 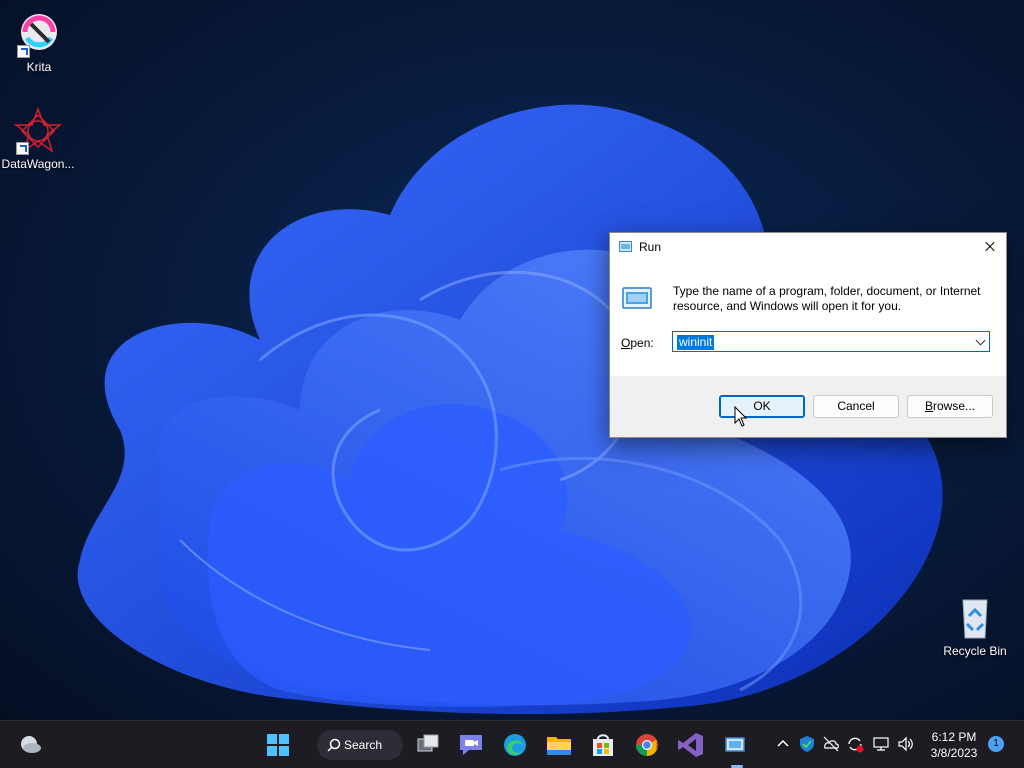 I want to click on ok-button: OK, so click(x=762, y=406).